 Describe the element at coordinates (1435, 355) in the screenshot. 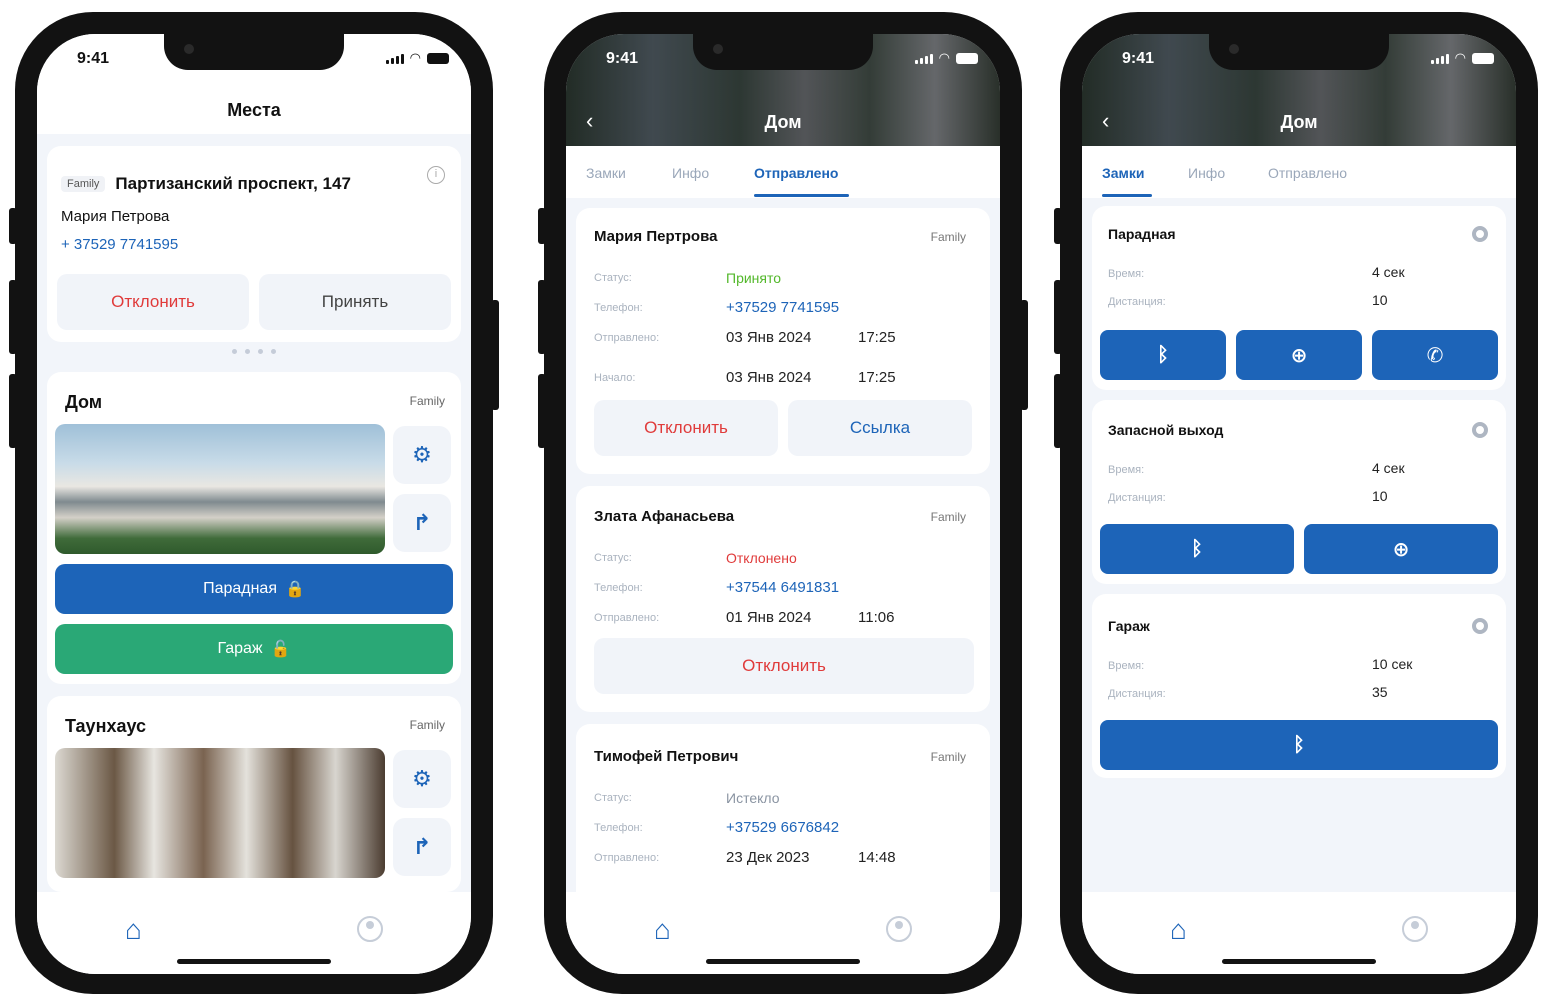

I see `call-button: ✆` at that location.